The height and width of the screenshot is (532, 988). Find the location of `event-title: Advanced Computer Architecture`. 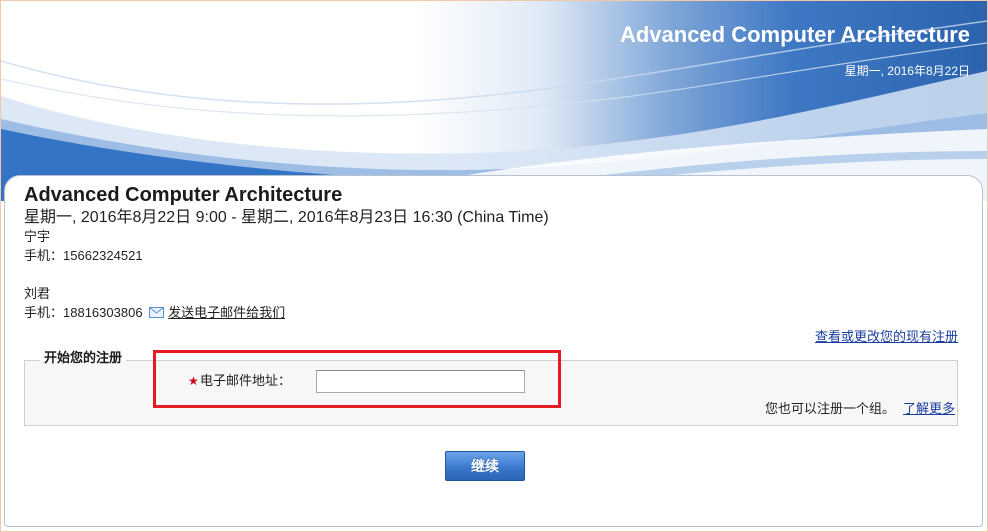

event-title: Advanced Computer Architecture is located at coordinates (183, 195).